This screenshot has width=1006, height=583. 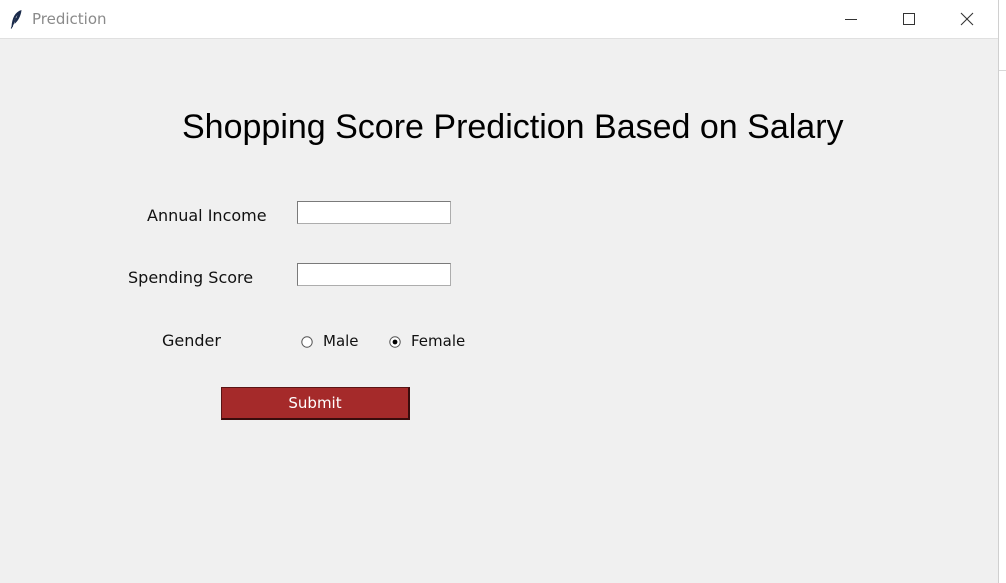 What do you see at coordinates (438, 341) in the screenshot?
I see `gender-option-label: Female` at bounding box center [438, 341].